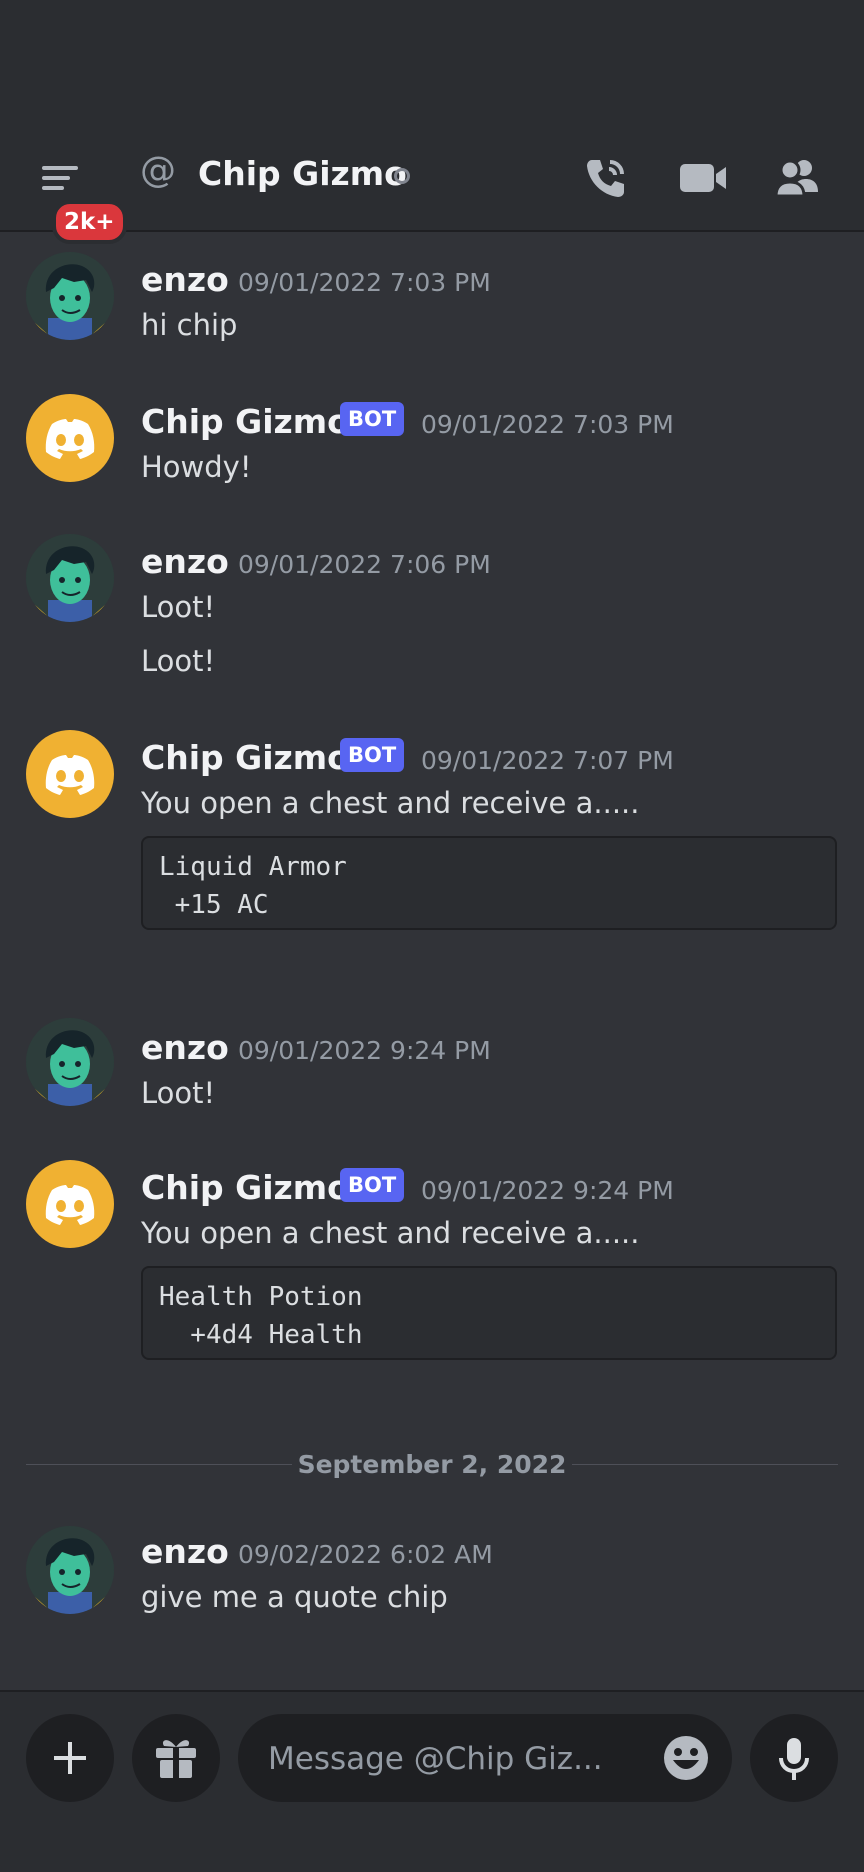 The image size is (864, 1872). Describe the element at coordinates (365, 1554) in the screenshot. I see `timestamp: 09/02/2022 6:02 AM` at that location.